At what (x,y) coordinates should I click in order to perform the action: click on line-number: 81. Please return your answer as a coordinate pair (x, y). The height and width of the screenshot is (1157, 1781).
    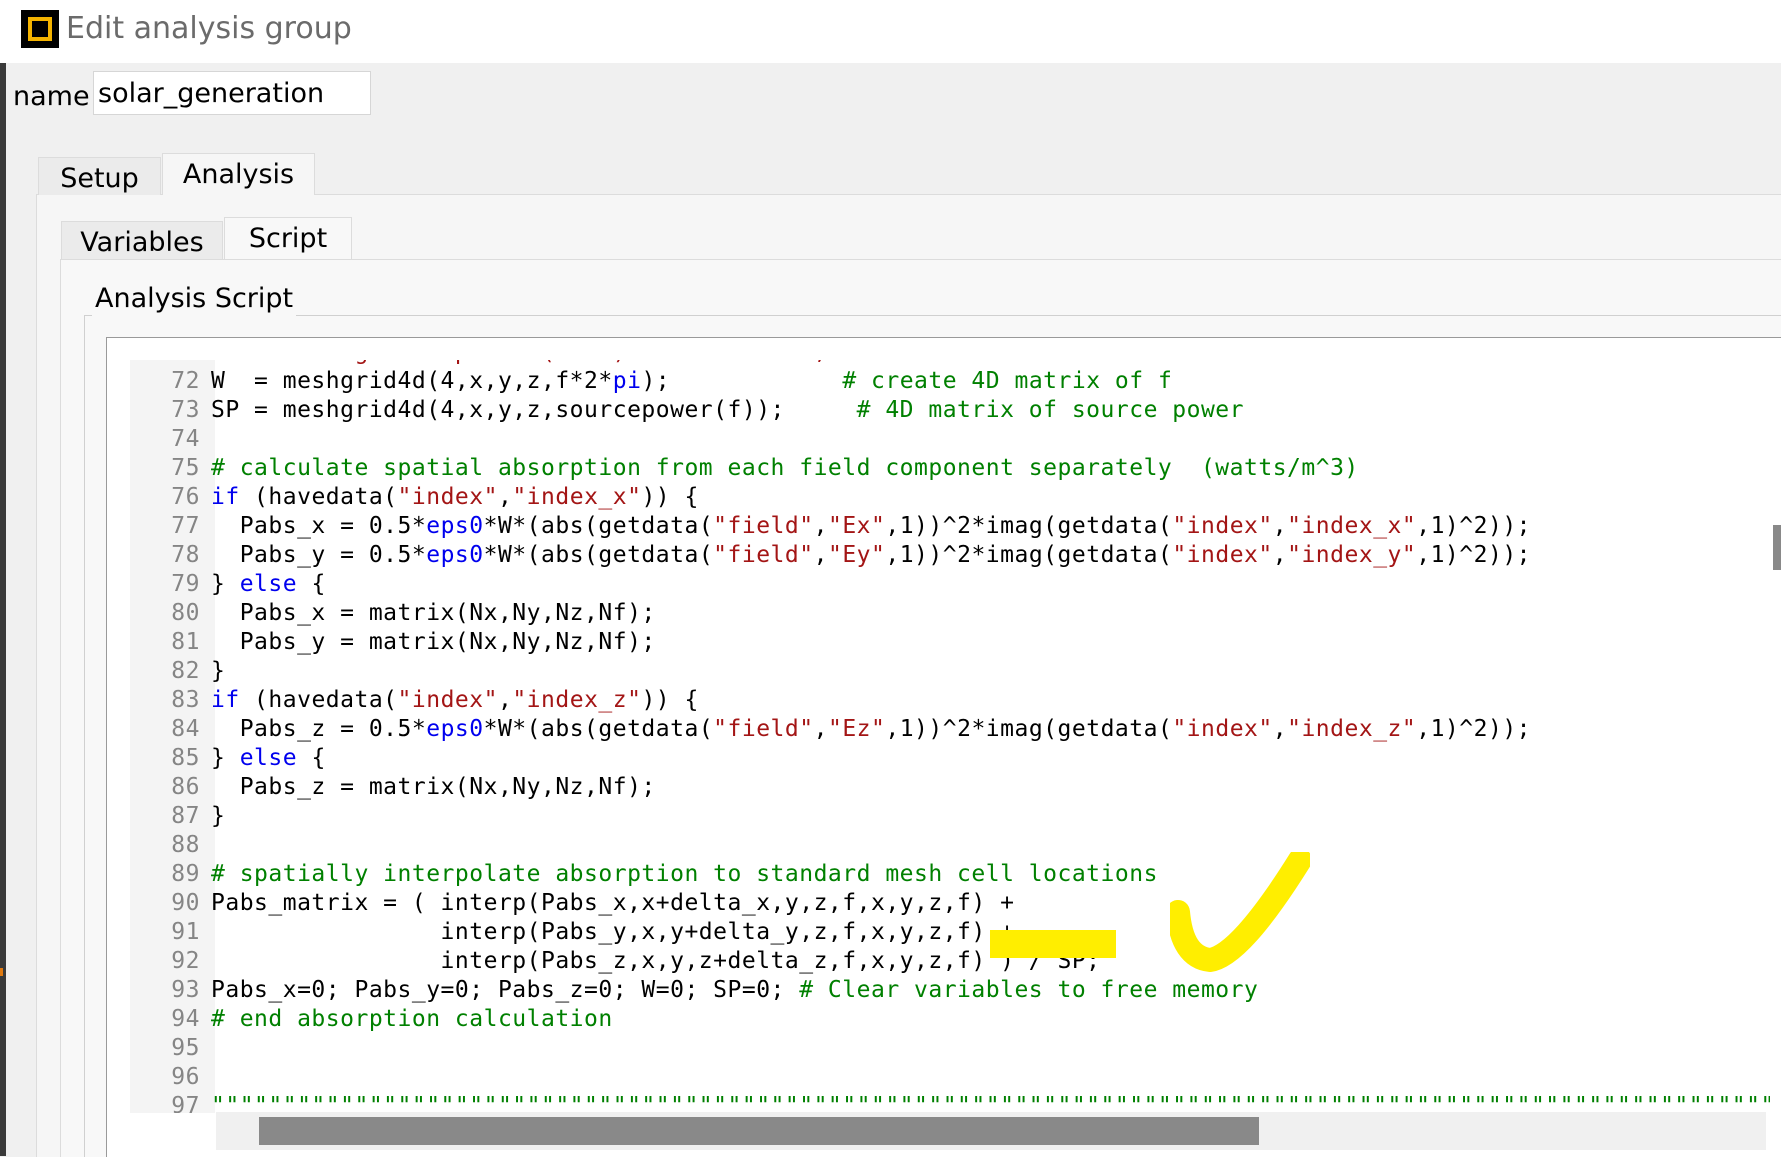
    Looking at the image, I should click on (185, 642).